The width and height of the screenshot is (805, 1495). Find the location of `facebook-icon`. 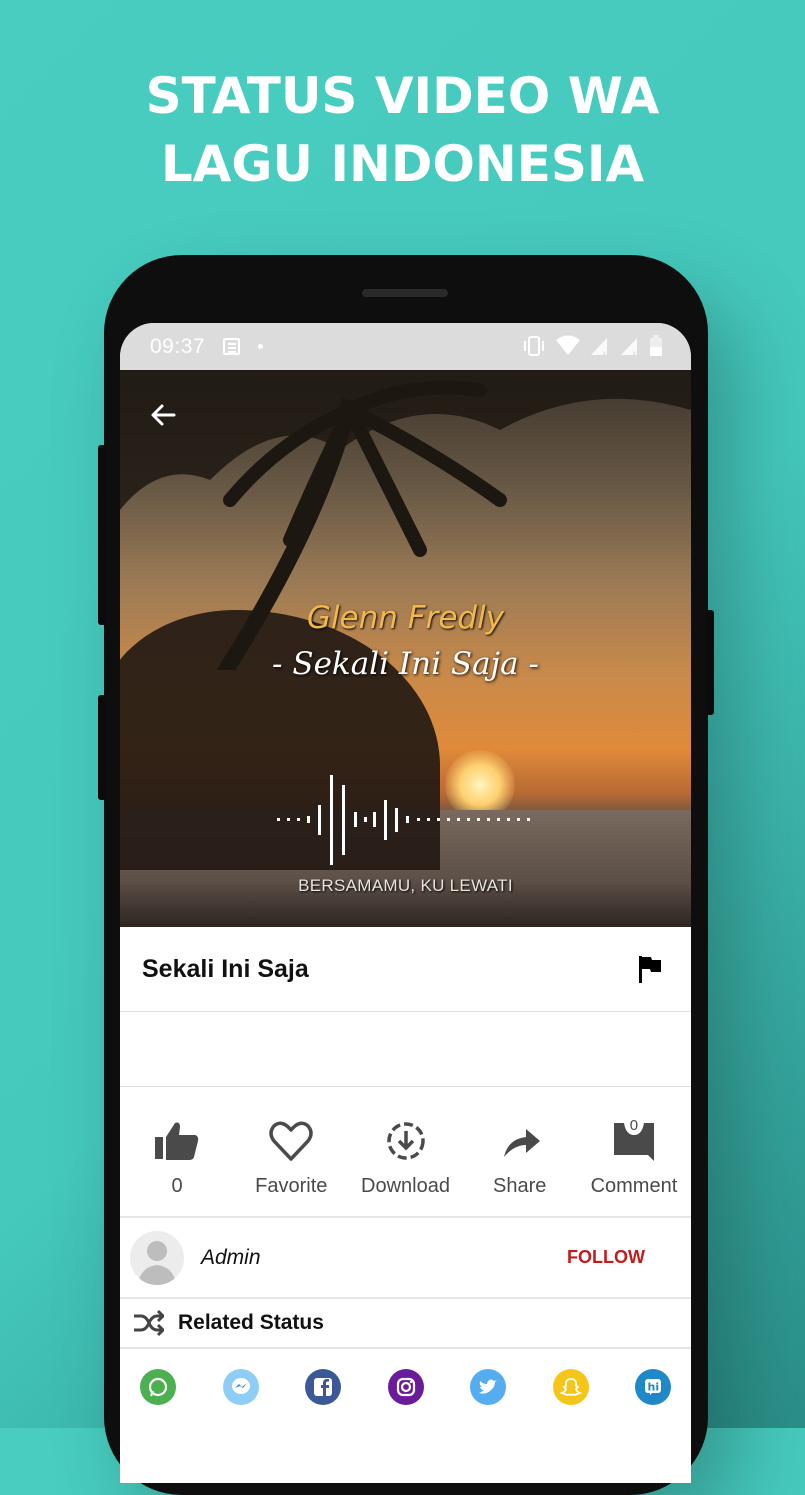

facebook-icon is located at coordinates (323, 1387).